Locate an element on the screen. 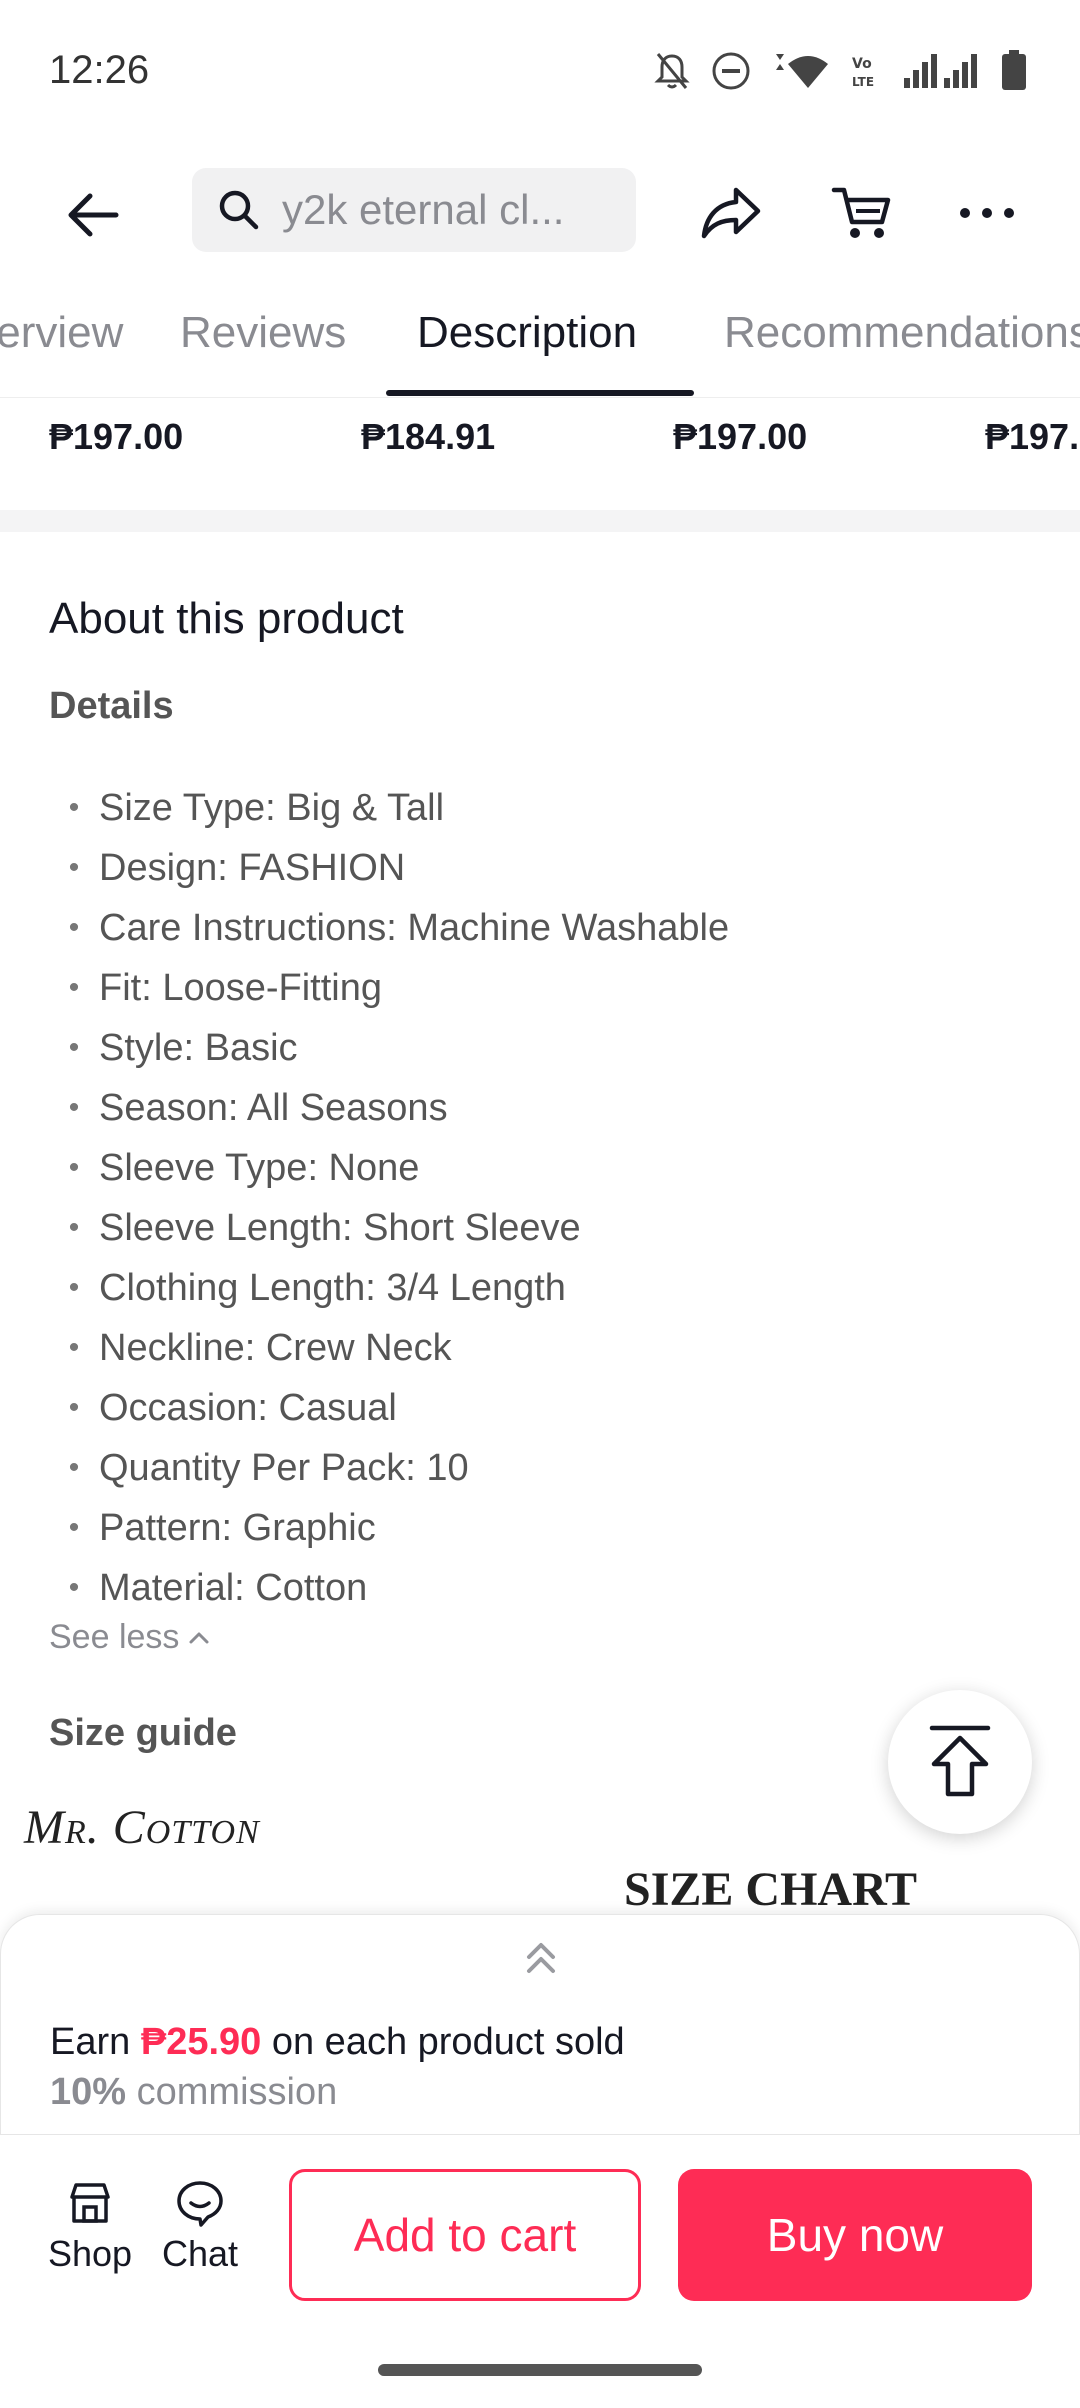 The width and height of the screenshot is (1080, 2408). chat-button: Chat is located at coordinates (200, 2234).